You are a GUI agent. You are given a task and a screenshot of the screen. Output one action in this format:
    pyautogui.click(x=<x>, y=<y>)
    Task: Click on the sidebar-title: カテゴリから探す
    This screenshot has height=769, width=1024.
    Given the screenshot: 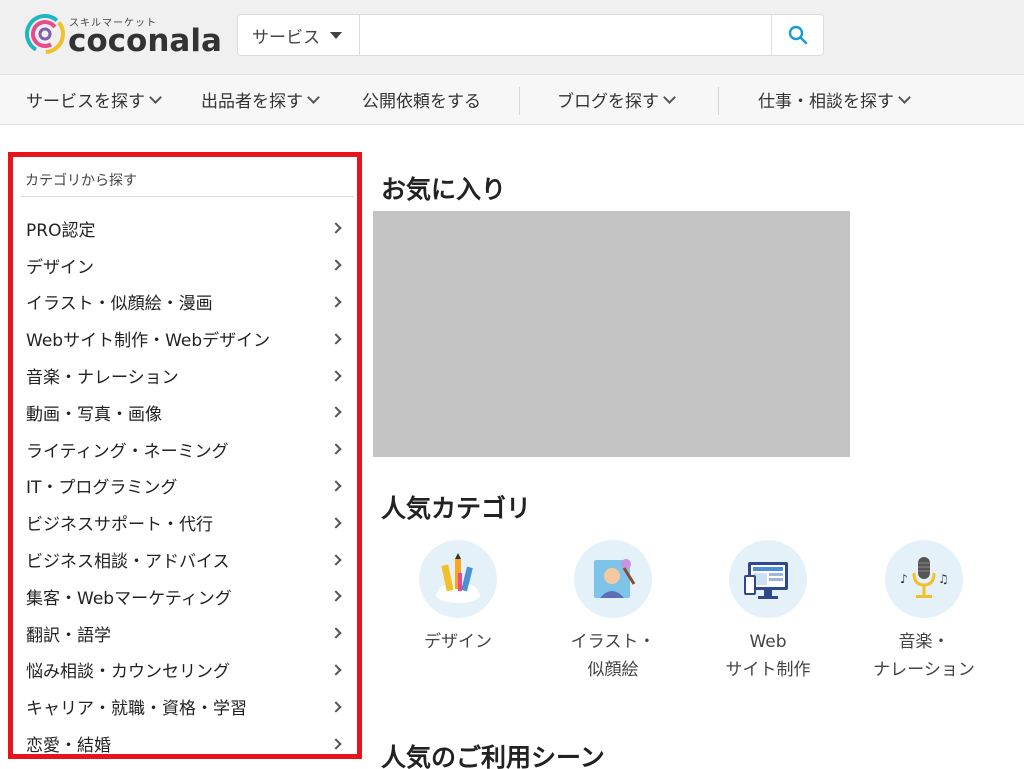 What is the action you would take?
    pyautogui.click(x=81, y=181)
    